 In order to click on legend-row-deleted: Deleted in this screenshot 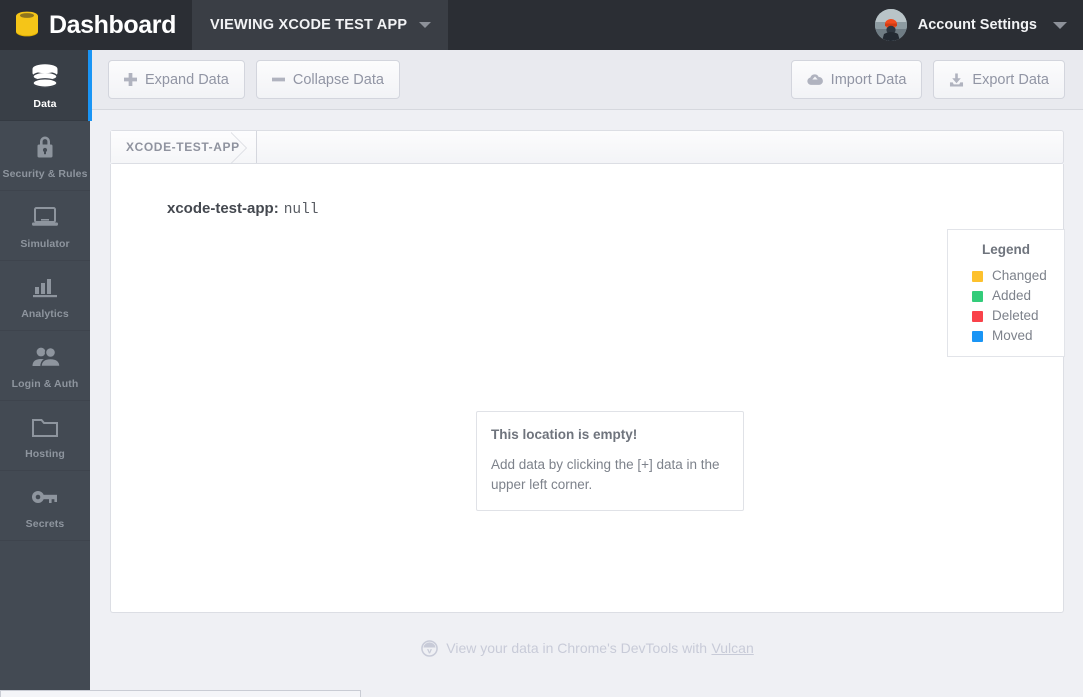, I will do `click(1006, 316)`.